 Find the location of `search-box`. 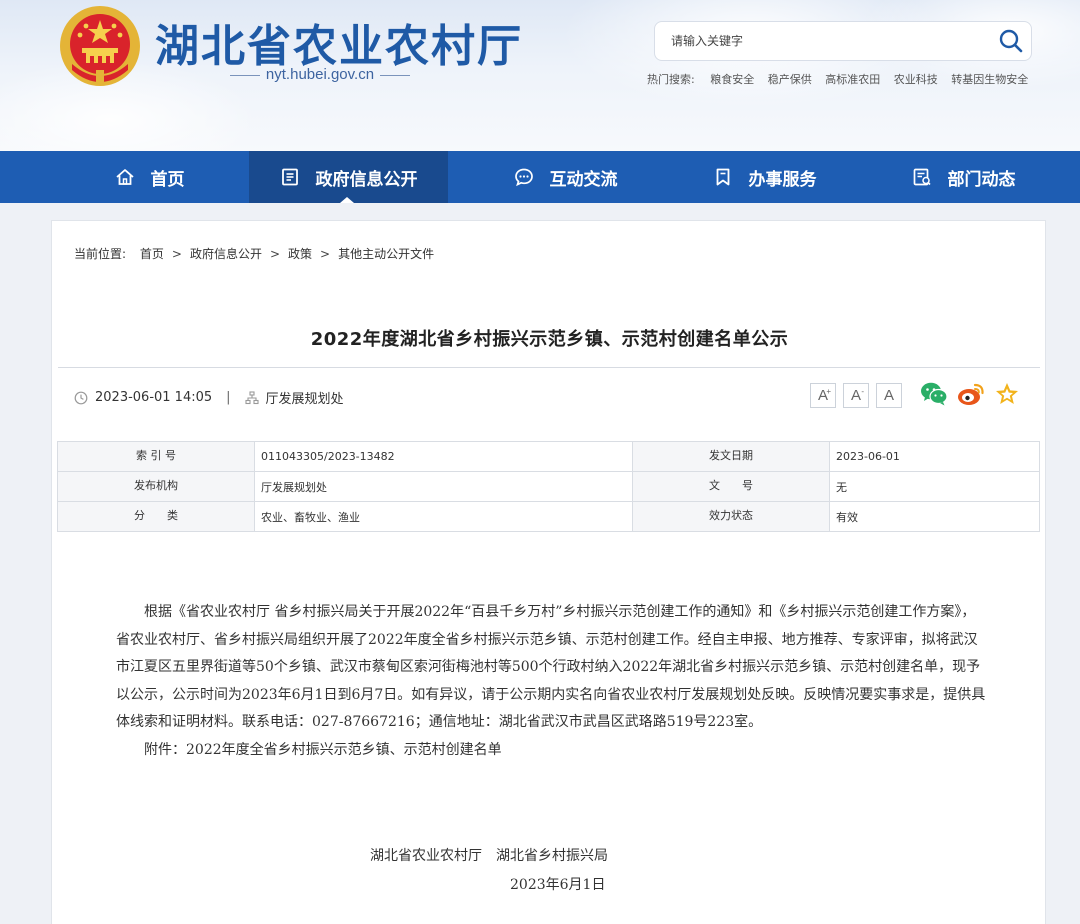

search-box is located at coordinates (843, 41).